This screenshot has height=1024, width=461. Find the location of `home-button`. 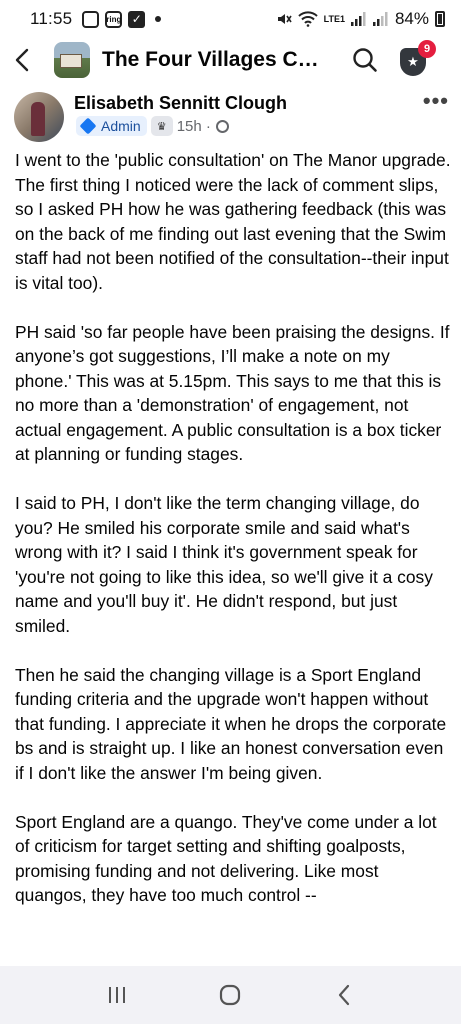

home-button is located at coordinates (230, 995).